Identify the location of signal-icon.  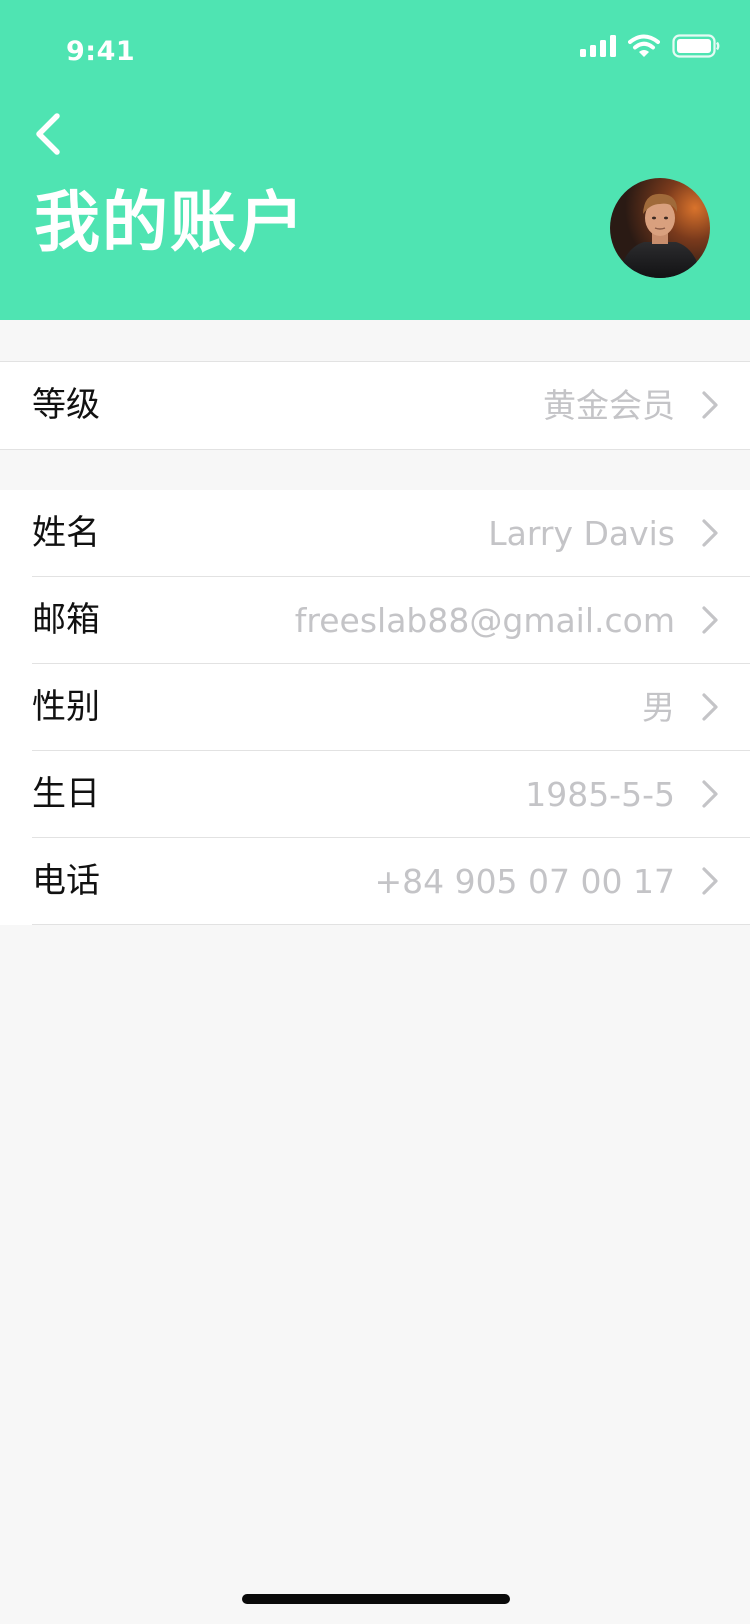
(598, 46).